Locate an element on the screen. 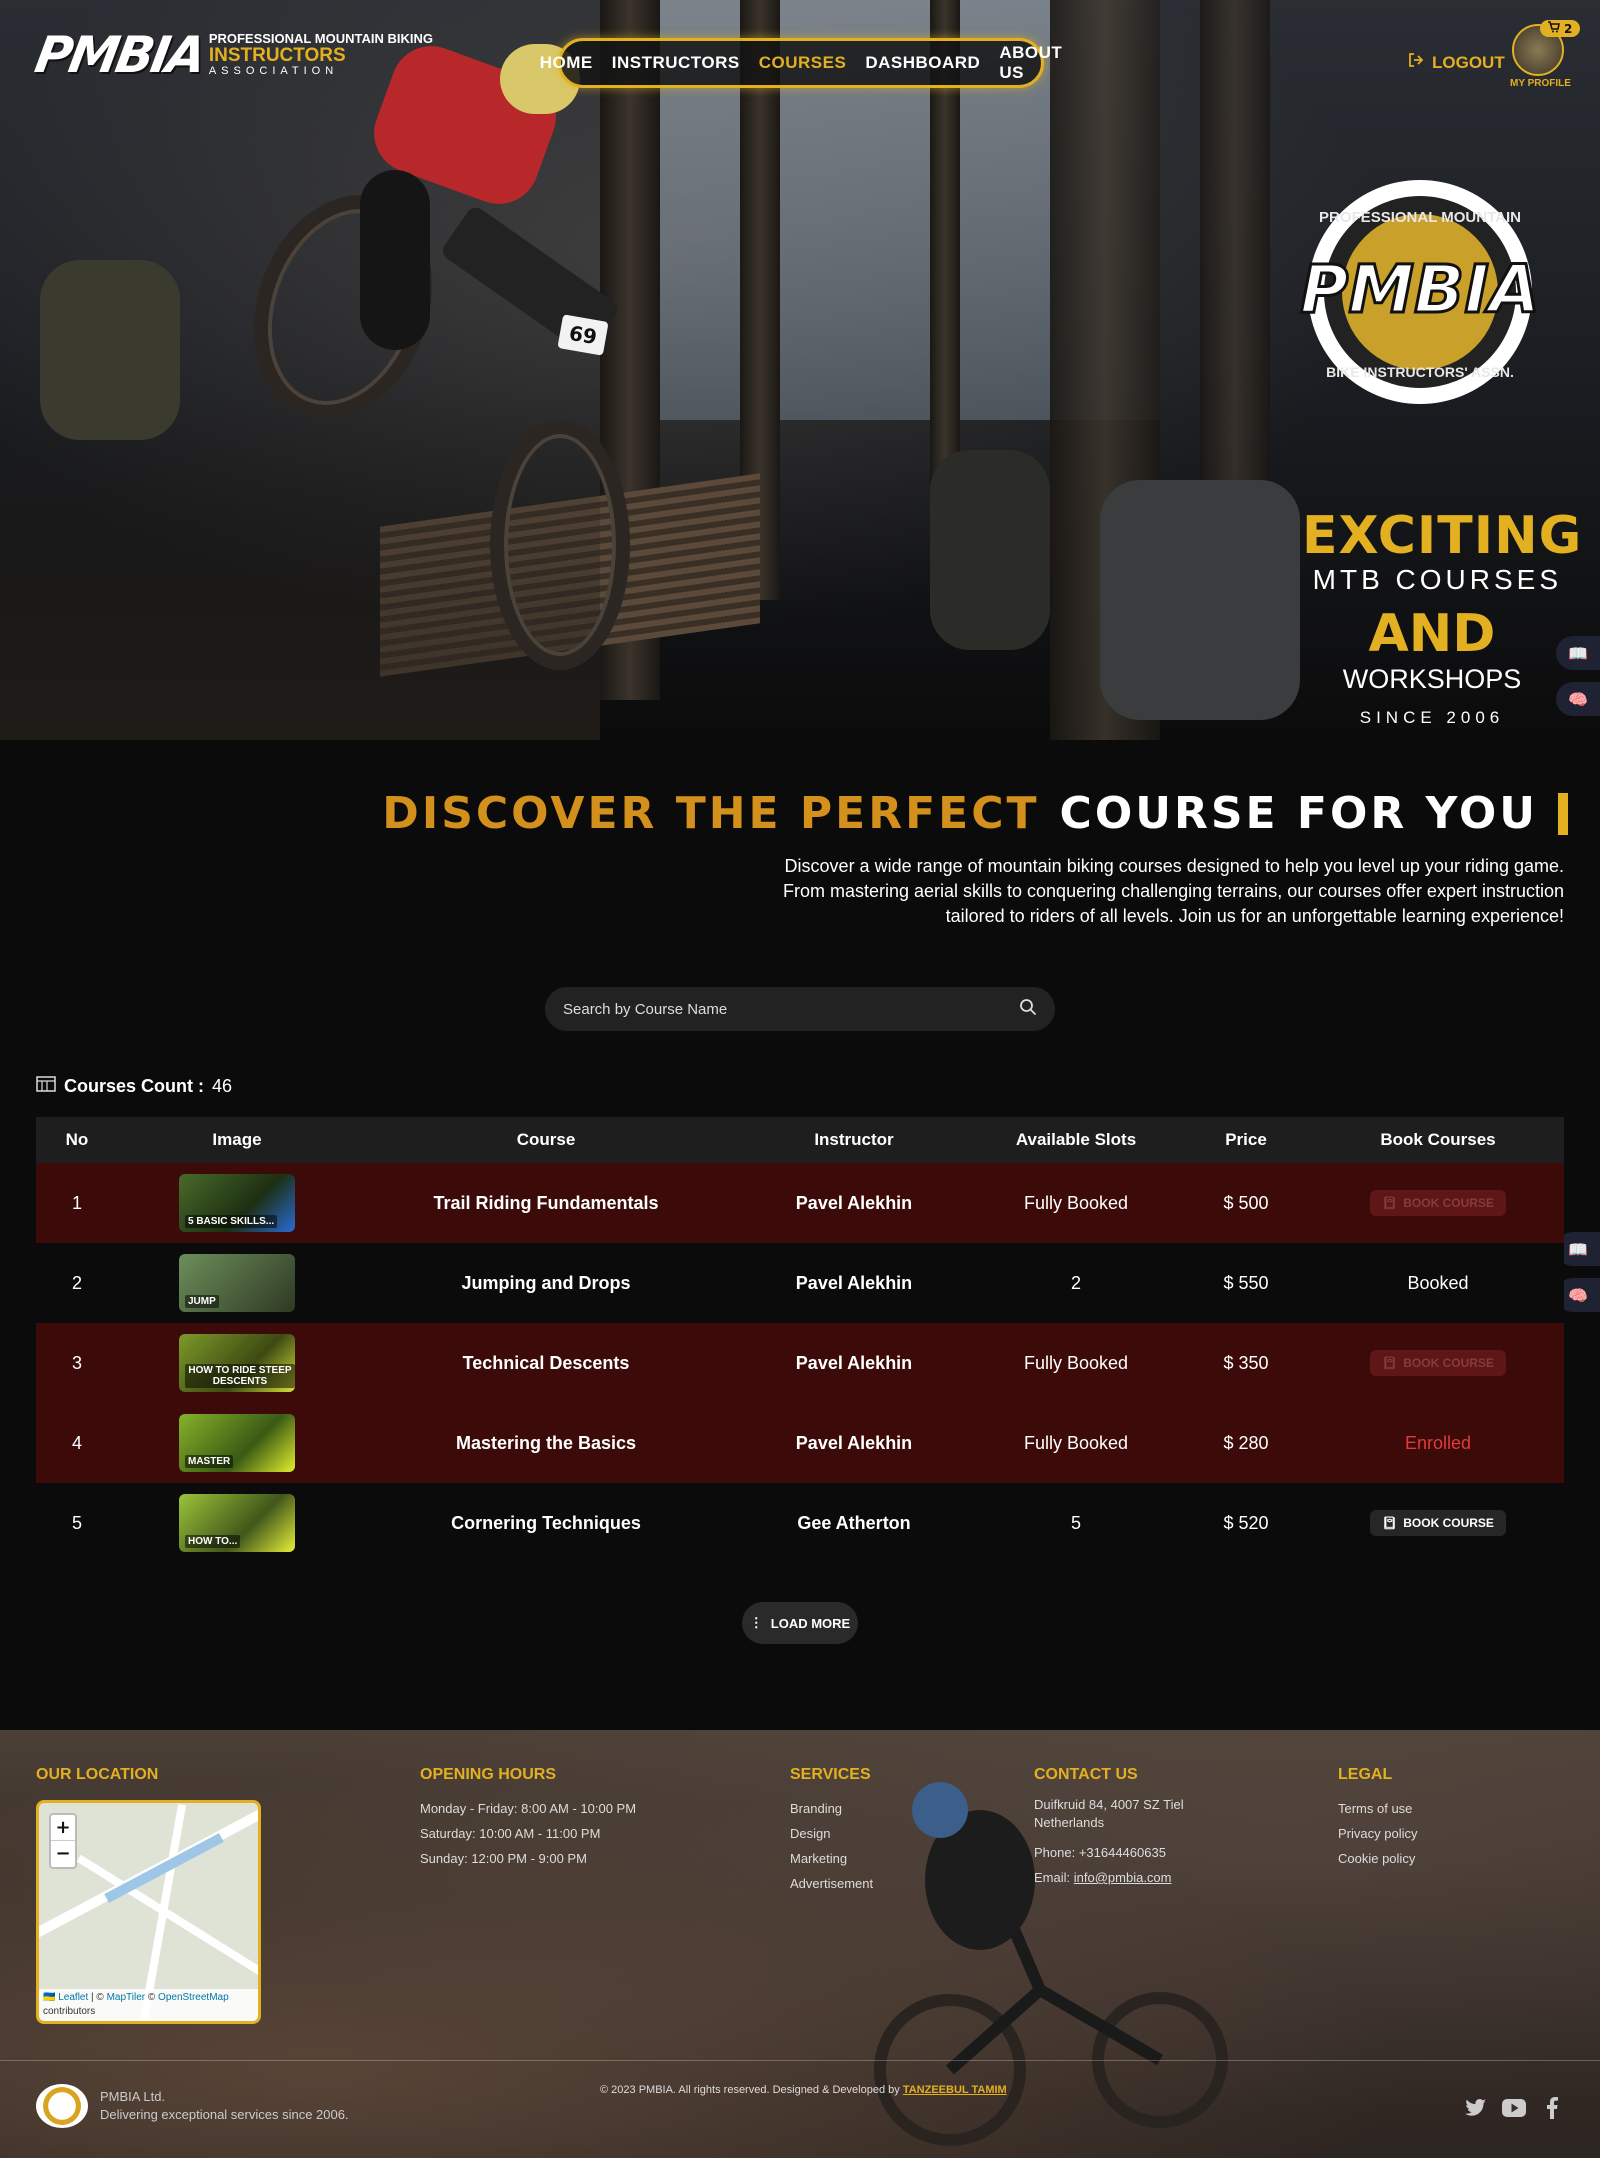 This screenshot has height=2158, width=1600. hero-tree is located at coordinates (1235, 260).